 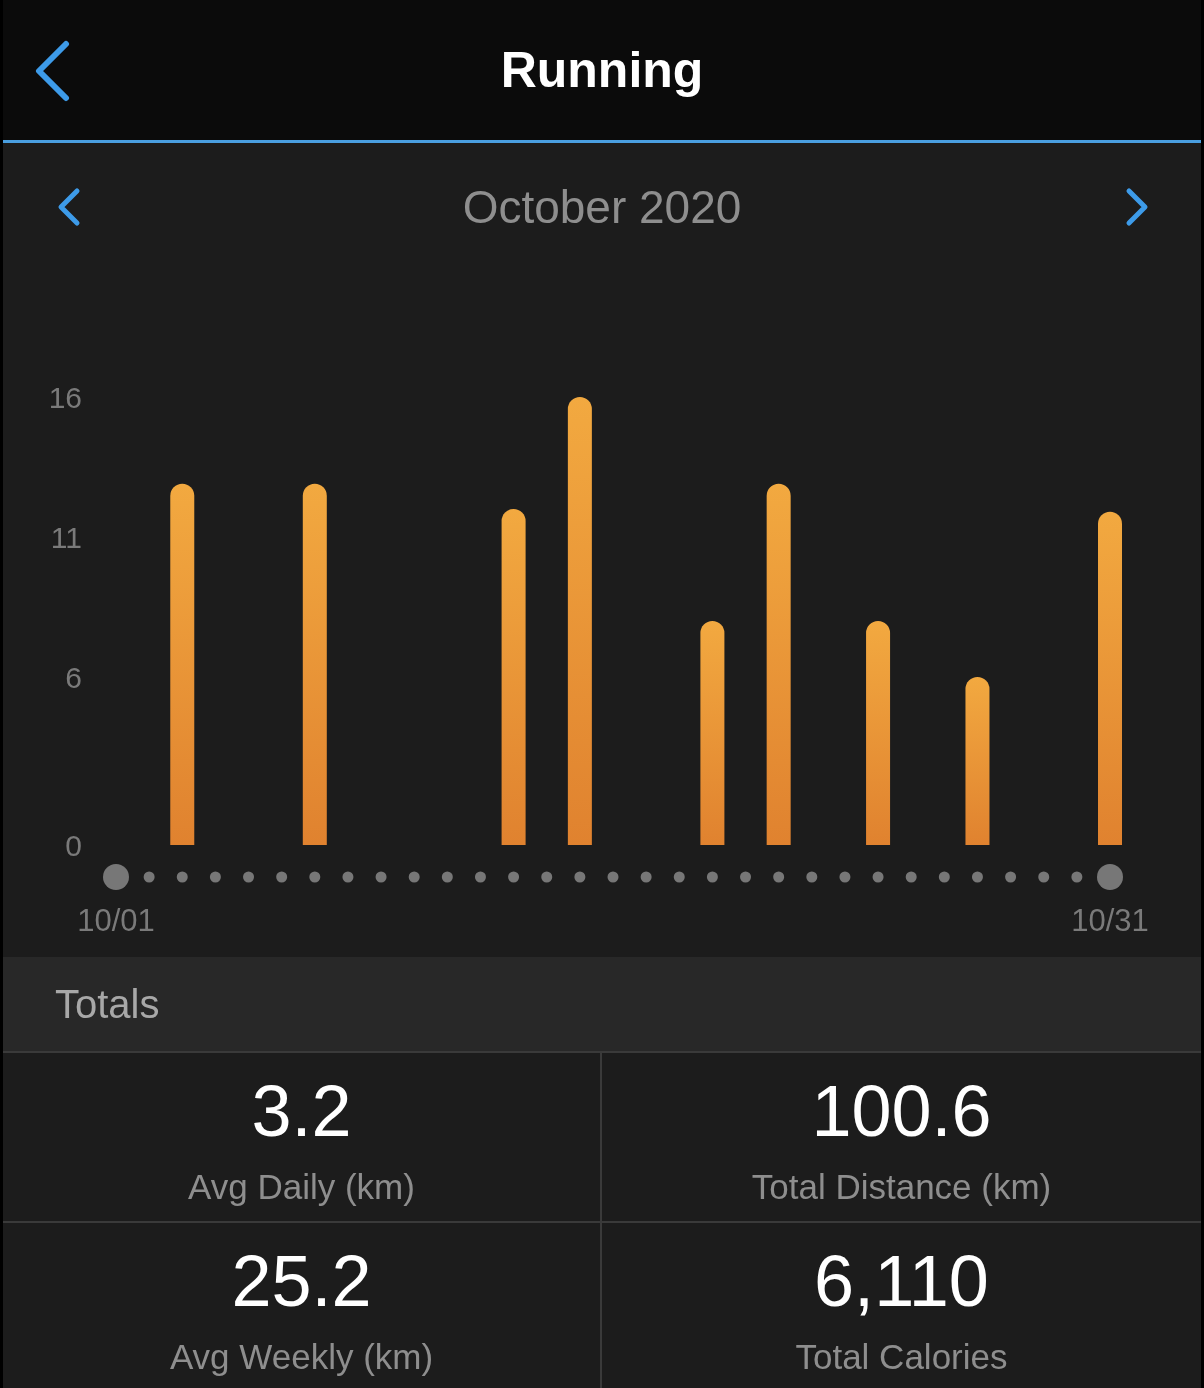 I want to click on section-title: Totals, so click(x=107, y=1004).